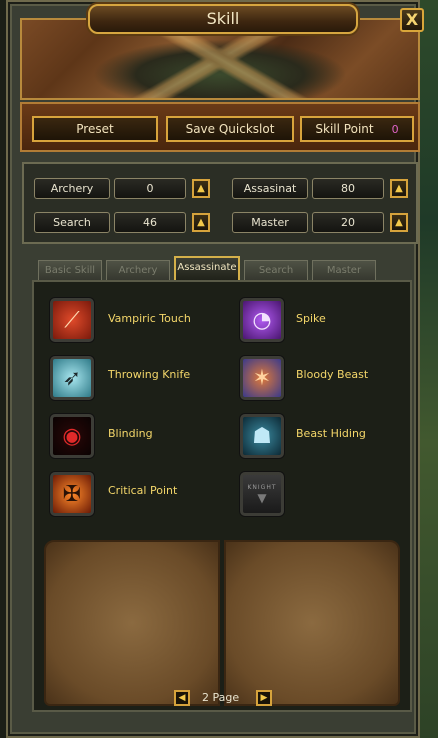  What do you see at coordinates (201, 222) in the screenshot?
I see `search-increase-button: ▲` at bounding box center [201, 222].